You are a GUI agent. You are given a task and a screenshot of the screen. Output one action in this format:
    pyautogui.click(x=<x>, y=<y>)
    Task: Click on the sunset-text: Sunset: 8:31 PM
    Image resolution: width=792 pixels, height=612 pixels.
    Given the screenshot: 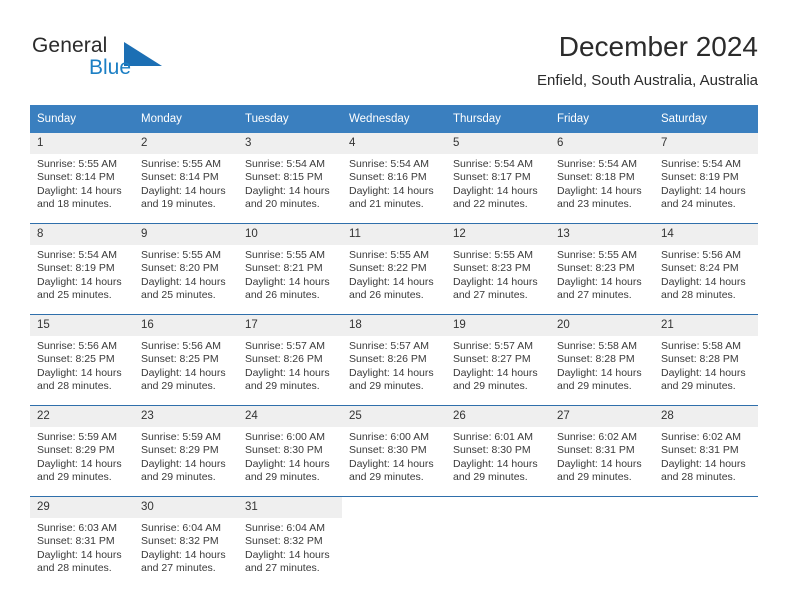 What is the action you would take?
    pyautogui.click(x=596, y=450)
    